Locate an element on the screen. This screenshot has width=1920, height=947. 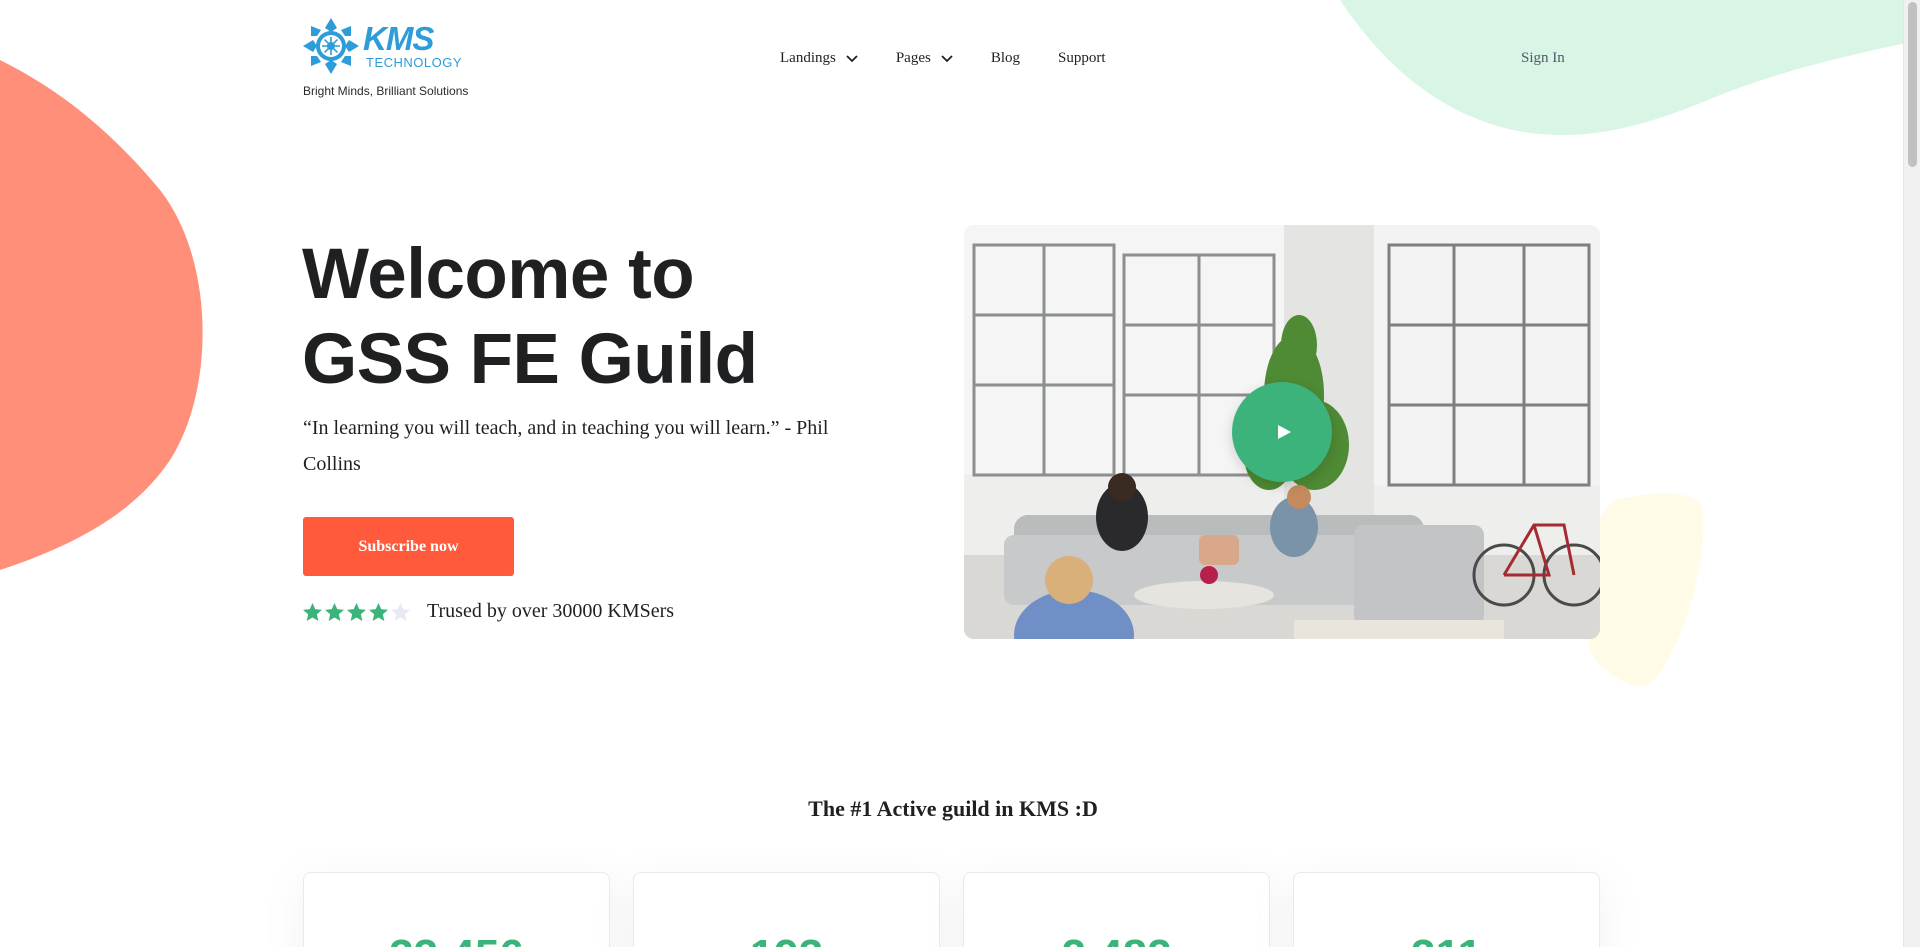
nav-item-label: Support is located at coordinates (1082, 58).